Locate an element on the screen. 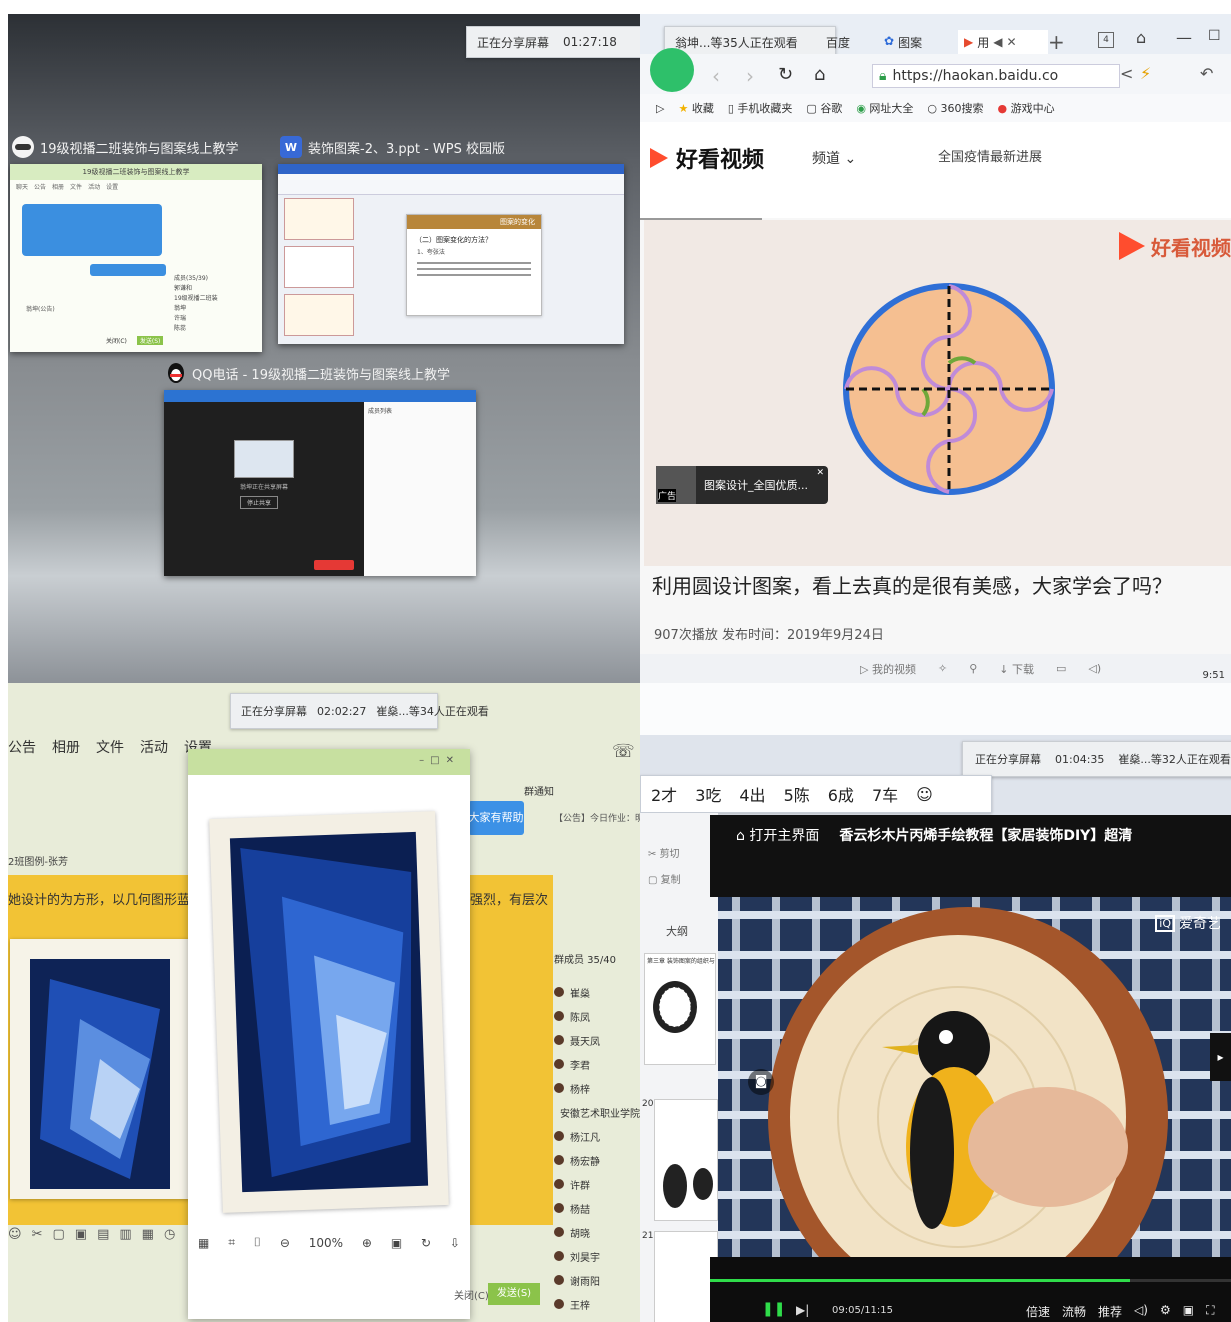 The height and width of the screenshot is (1322, 1231). screen-share-bar: 正在分享屏幕 02:02:27 崔燊...等34人正在观看 is located at coordinates (359, 711).